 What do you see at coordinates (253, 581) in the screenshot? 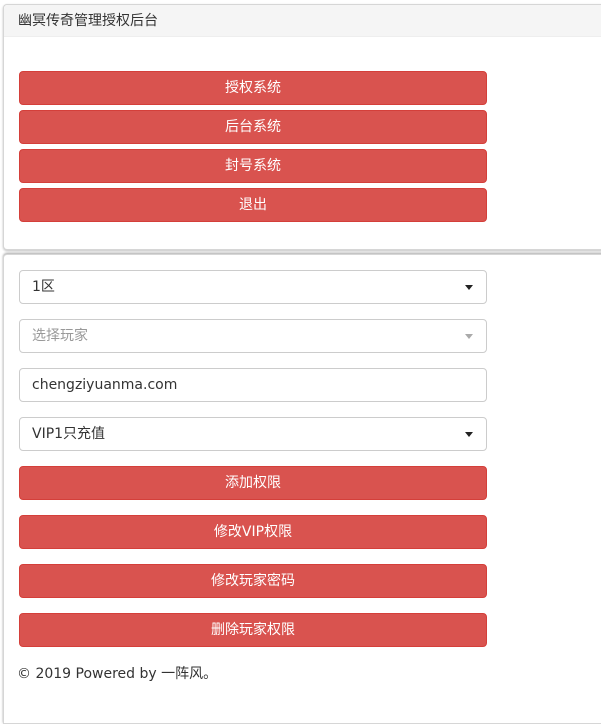
I see `modify-password-button: 修改玩家密码` at bounding box center [253, 581].